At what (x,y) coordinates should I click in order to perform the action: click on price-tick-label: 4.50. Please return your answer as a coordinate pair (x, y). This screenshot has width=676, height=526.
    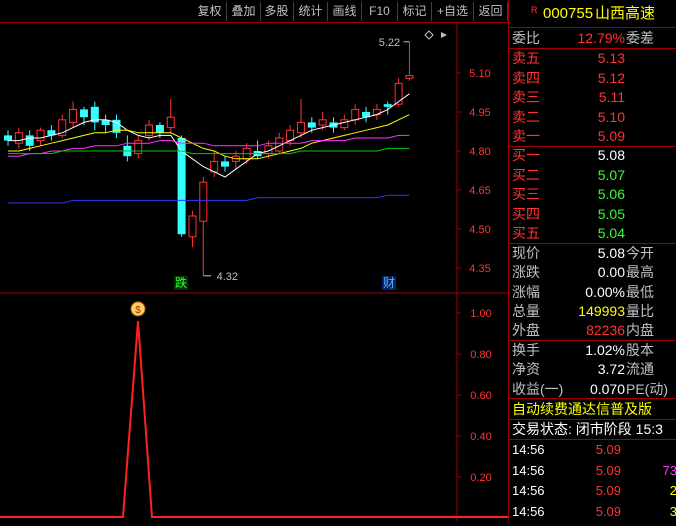
    Looking at the image, I should click on (479, 230).